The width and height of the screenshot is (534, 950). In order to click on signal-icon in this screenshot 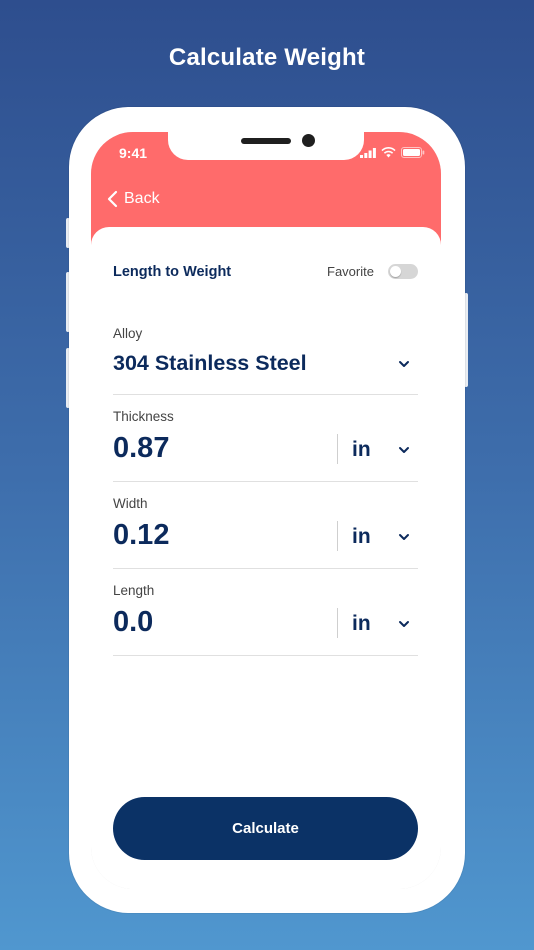, I will do `click(368, 152)`.